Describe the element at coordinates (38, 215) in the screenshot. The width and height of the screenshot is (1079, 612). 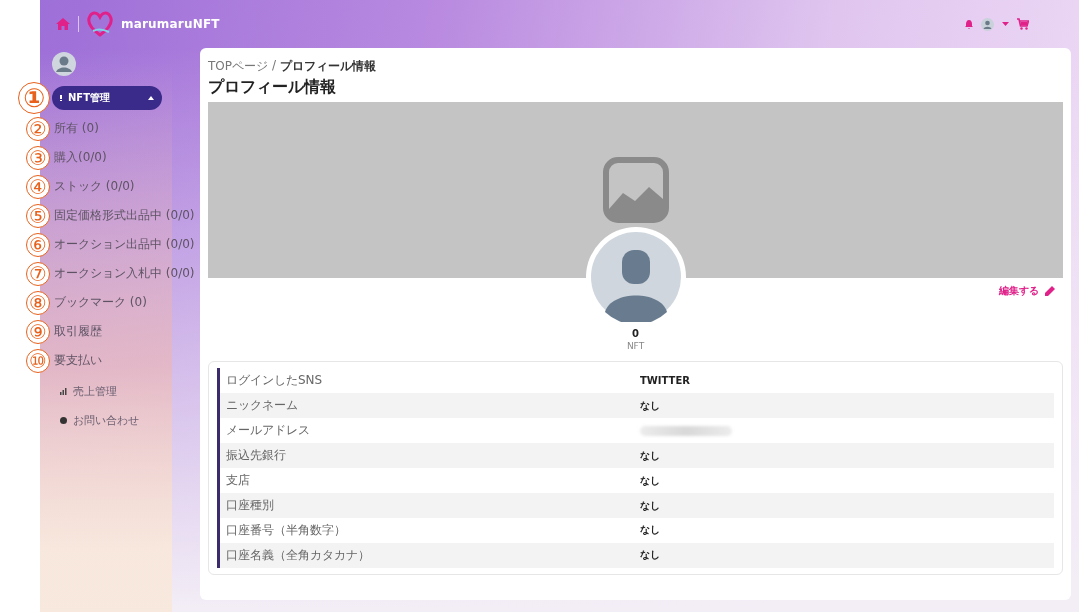
I see `annotation-marker: ⑤` at that location.